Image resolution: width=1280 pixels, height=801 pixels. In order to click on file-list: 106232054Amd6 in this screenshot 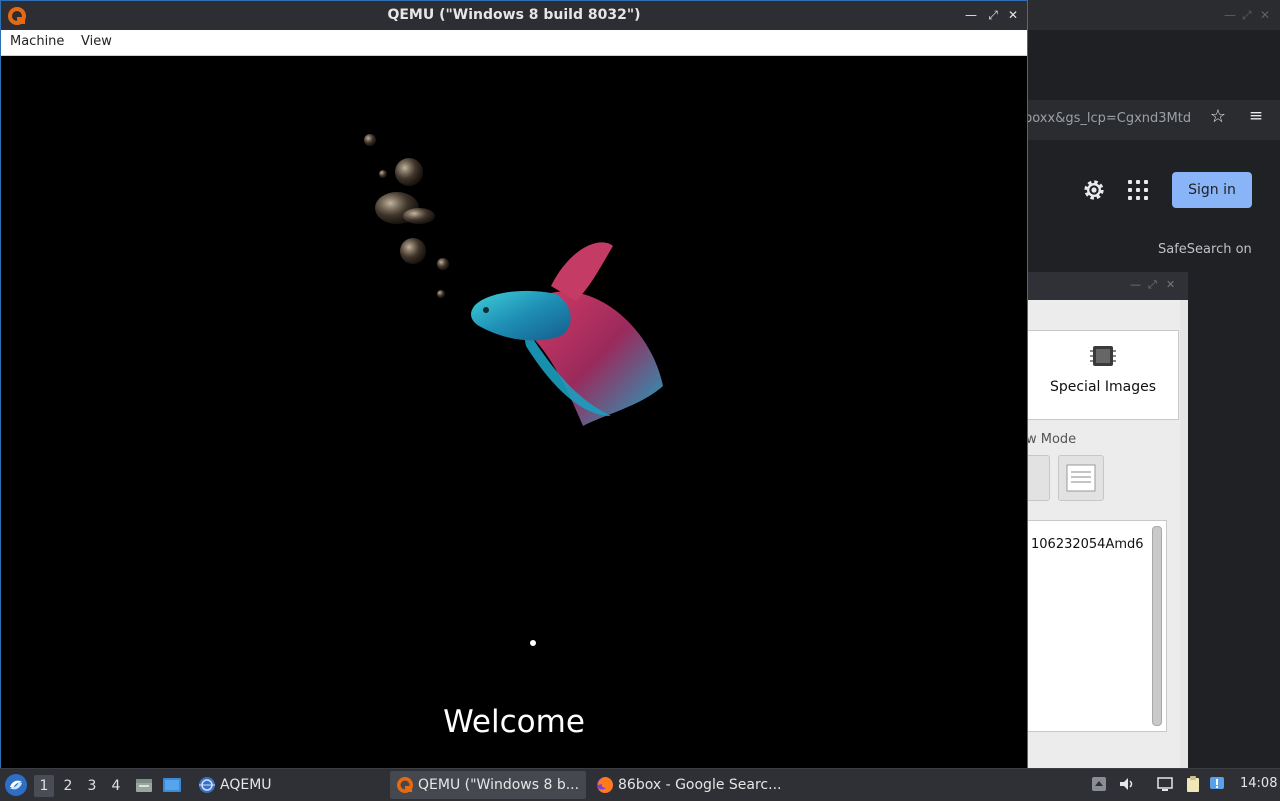, I will do `click(1097, 626)`.